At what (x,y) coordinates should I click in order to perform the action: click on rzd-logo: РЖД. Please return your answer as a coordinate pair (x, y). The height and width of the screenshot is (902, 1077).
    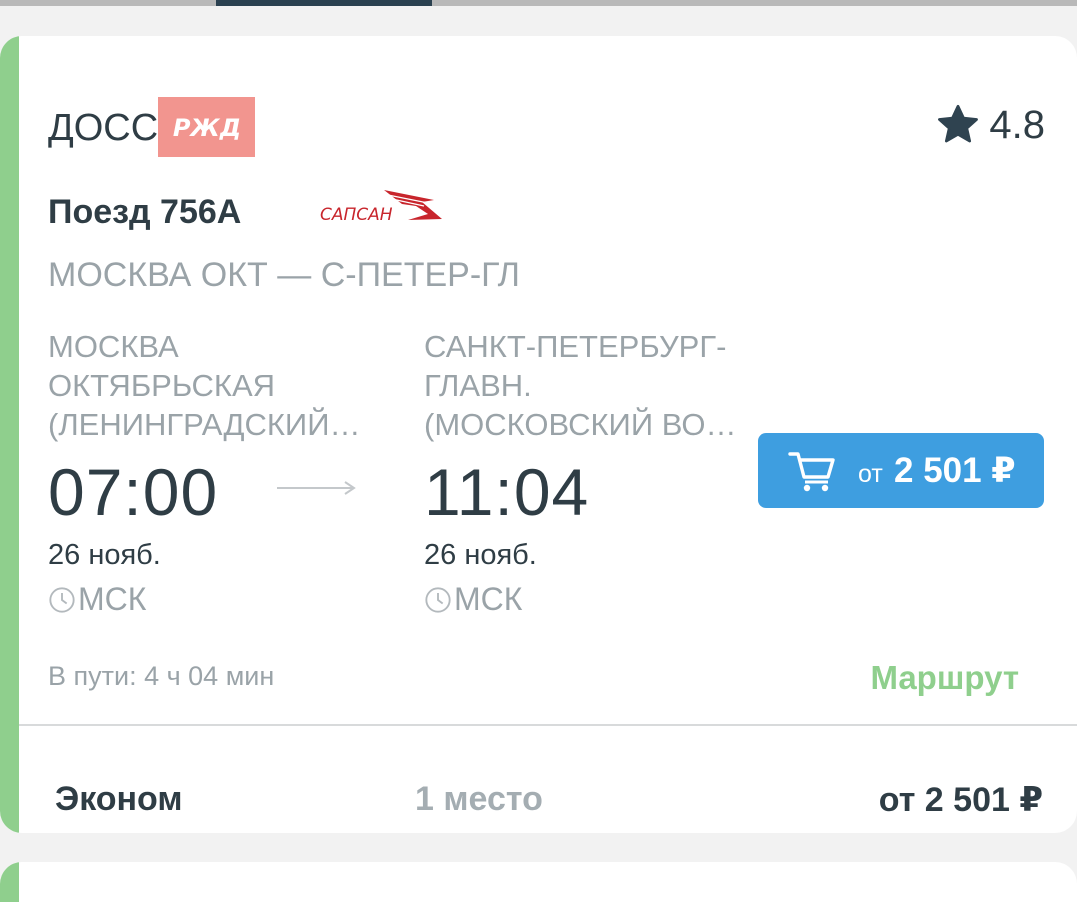
    Looking at the image, I should click on (206, 127).